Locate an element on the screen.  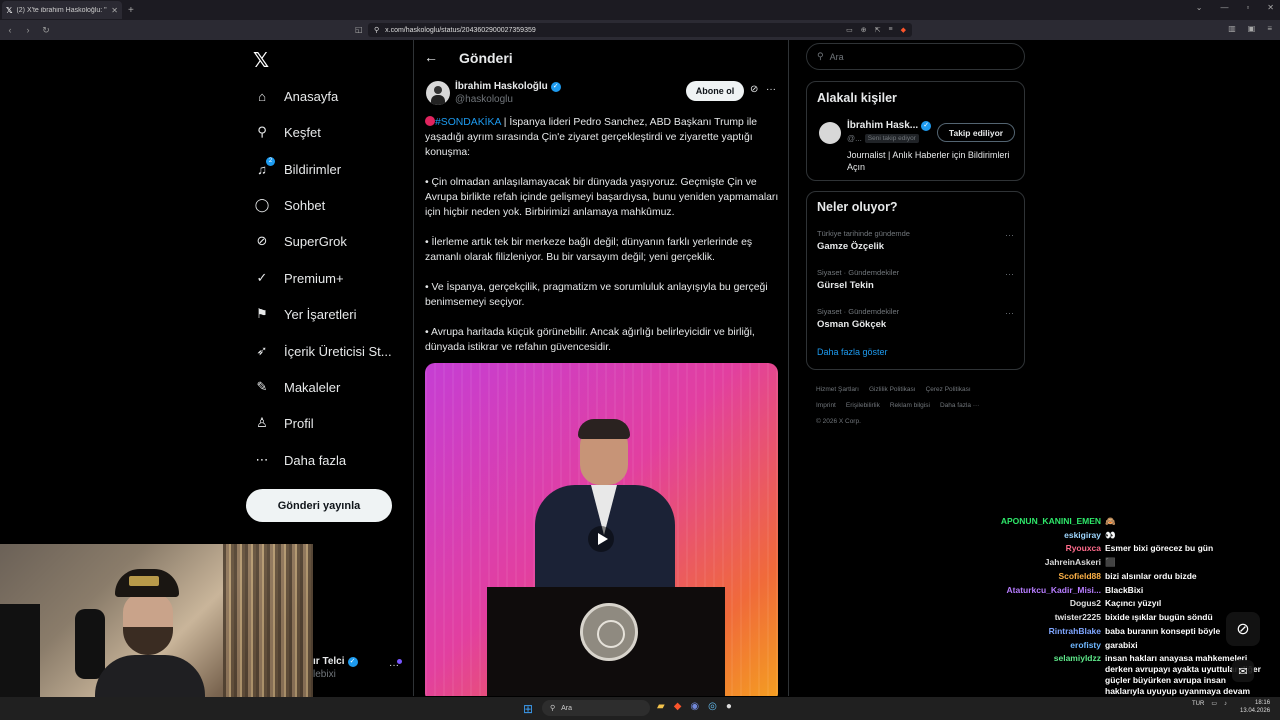
trend-name: Osman Gökçek is located at coordinates (851, 324).